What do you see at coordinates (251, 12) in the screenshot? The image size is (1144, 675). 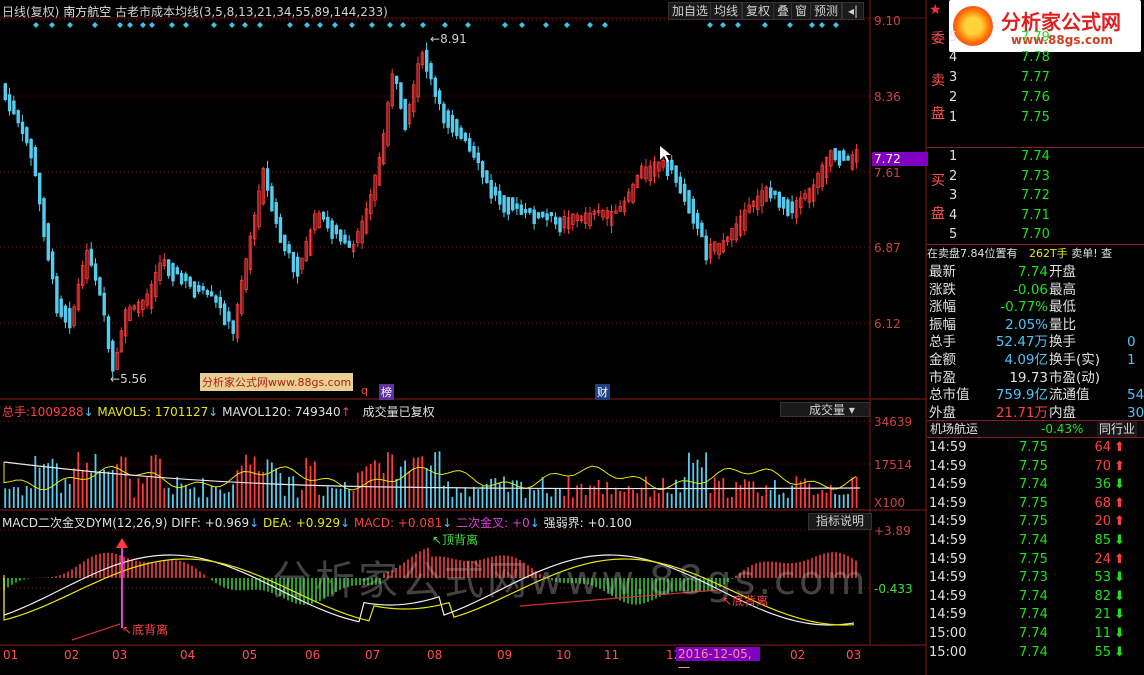 I see `indicator-name: 古老市成本均线(3,5,8,13,21,34,55,89,144,233)` at bounding box center [251, 12].